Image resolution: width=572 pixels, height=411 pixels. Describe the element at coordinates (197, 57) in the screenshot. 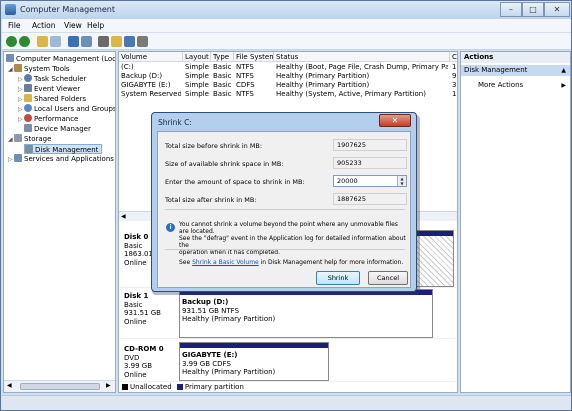

I see `column-layout: Layout` at that location.